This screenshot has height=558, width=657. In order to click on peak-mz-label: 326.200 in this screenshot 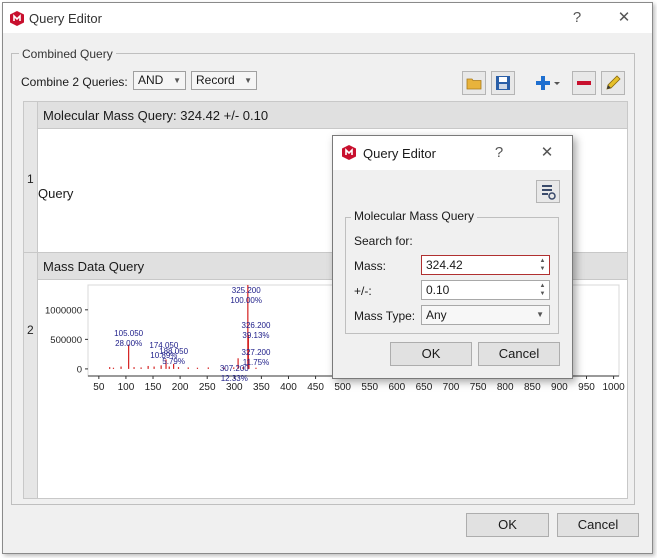, I will do `click(256, 325)`.